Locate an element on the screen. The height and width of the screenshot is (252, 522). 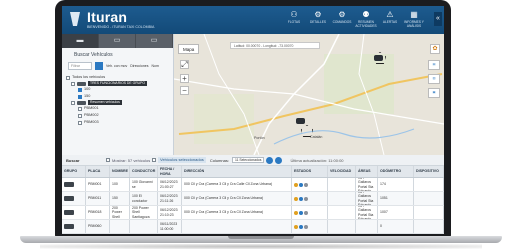
nav-item-flotas: ⚇ FLOTAS is located at coordinates (294, 19).